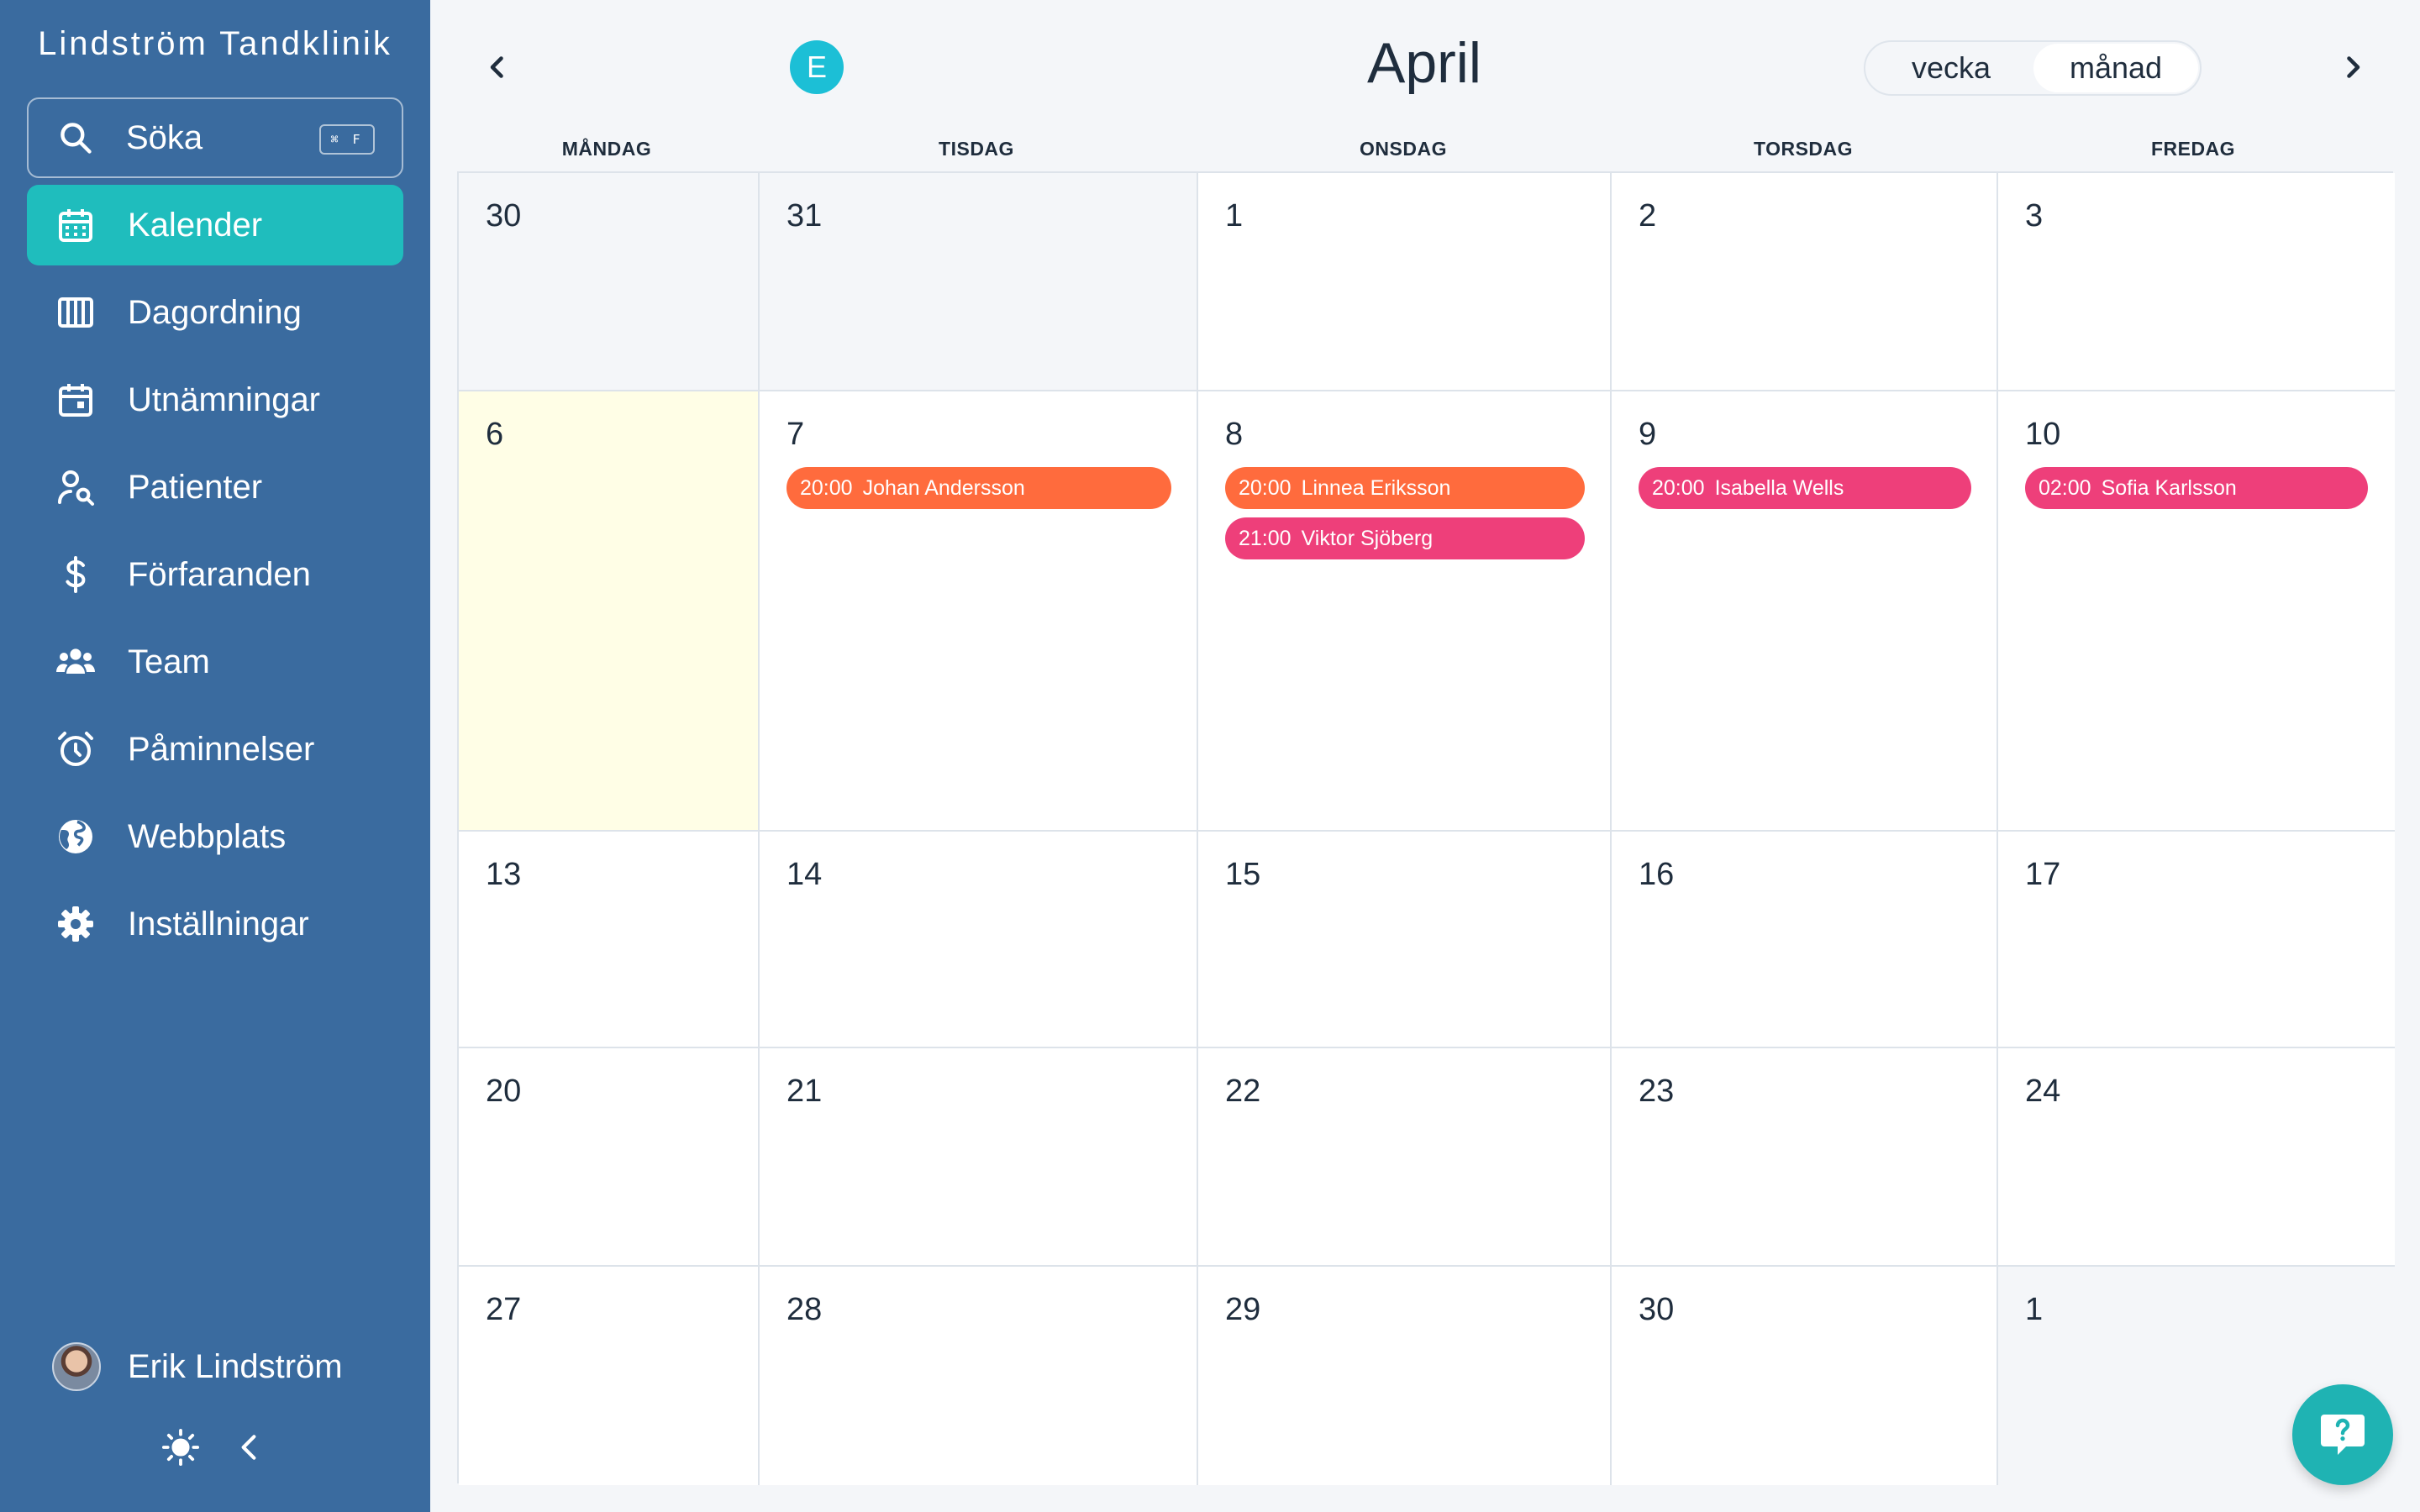  Describe the element at coordinates (979, 1376) in the screenshot. I see `day-cell: 28` at that location.